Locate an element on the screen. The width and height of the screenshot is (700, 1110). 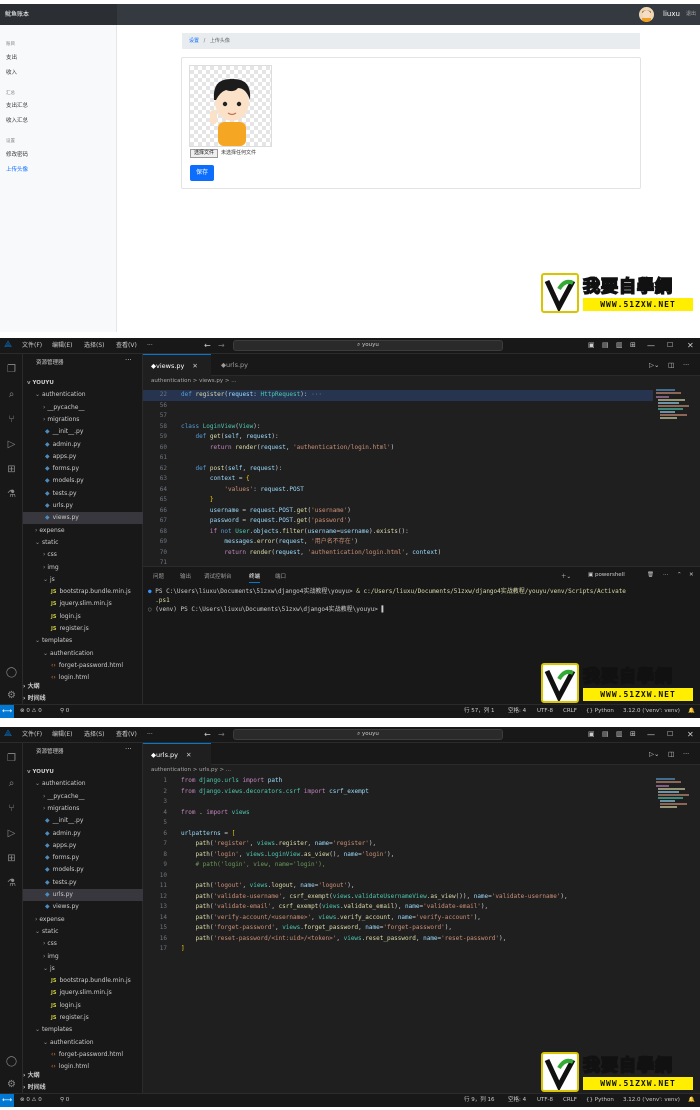
sidebar-item-expense: 支出 is located at coordinates (11, 57).